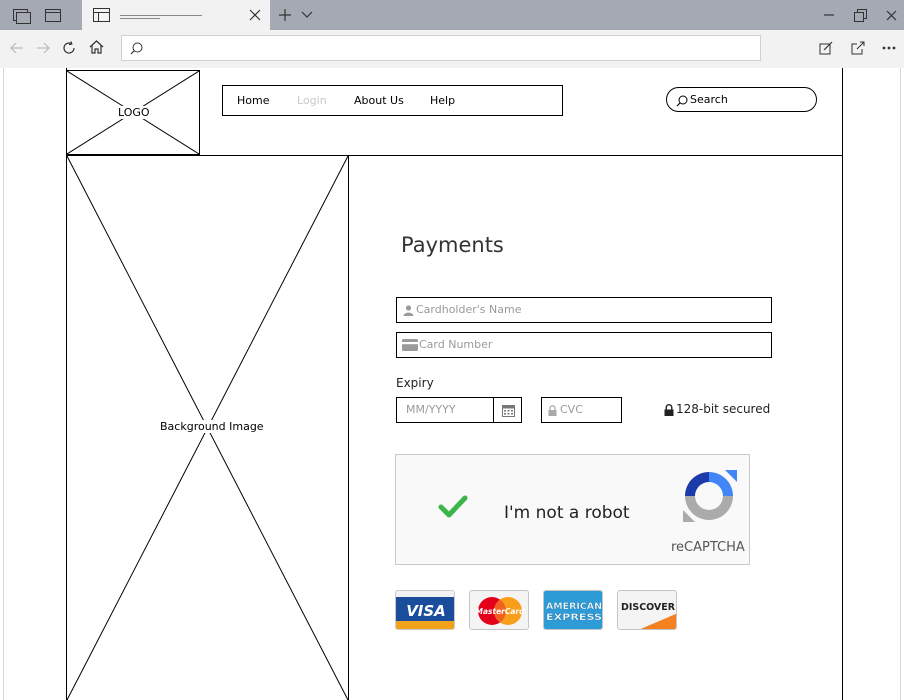 The width and height of the screenshot is (904, 700). I want to click on svg-text: VISA, so click(426, 611).